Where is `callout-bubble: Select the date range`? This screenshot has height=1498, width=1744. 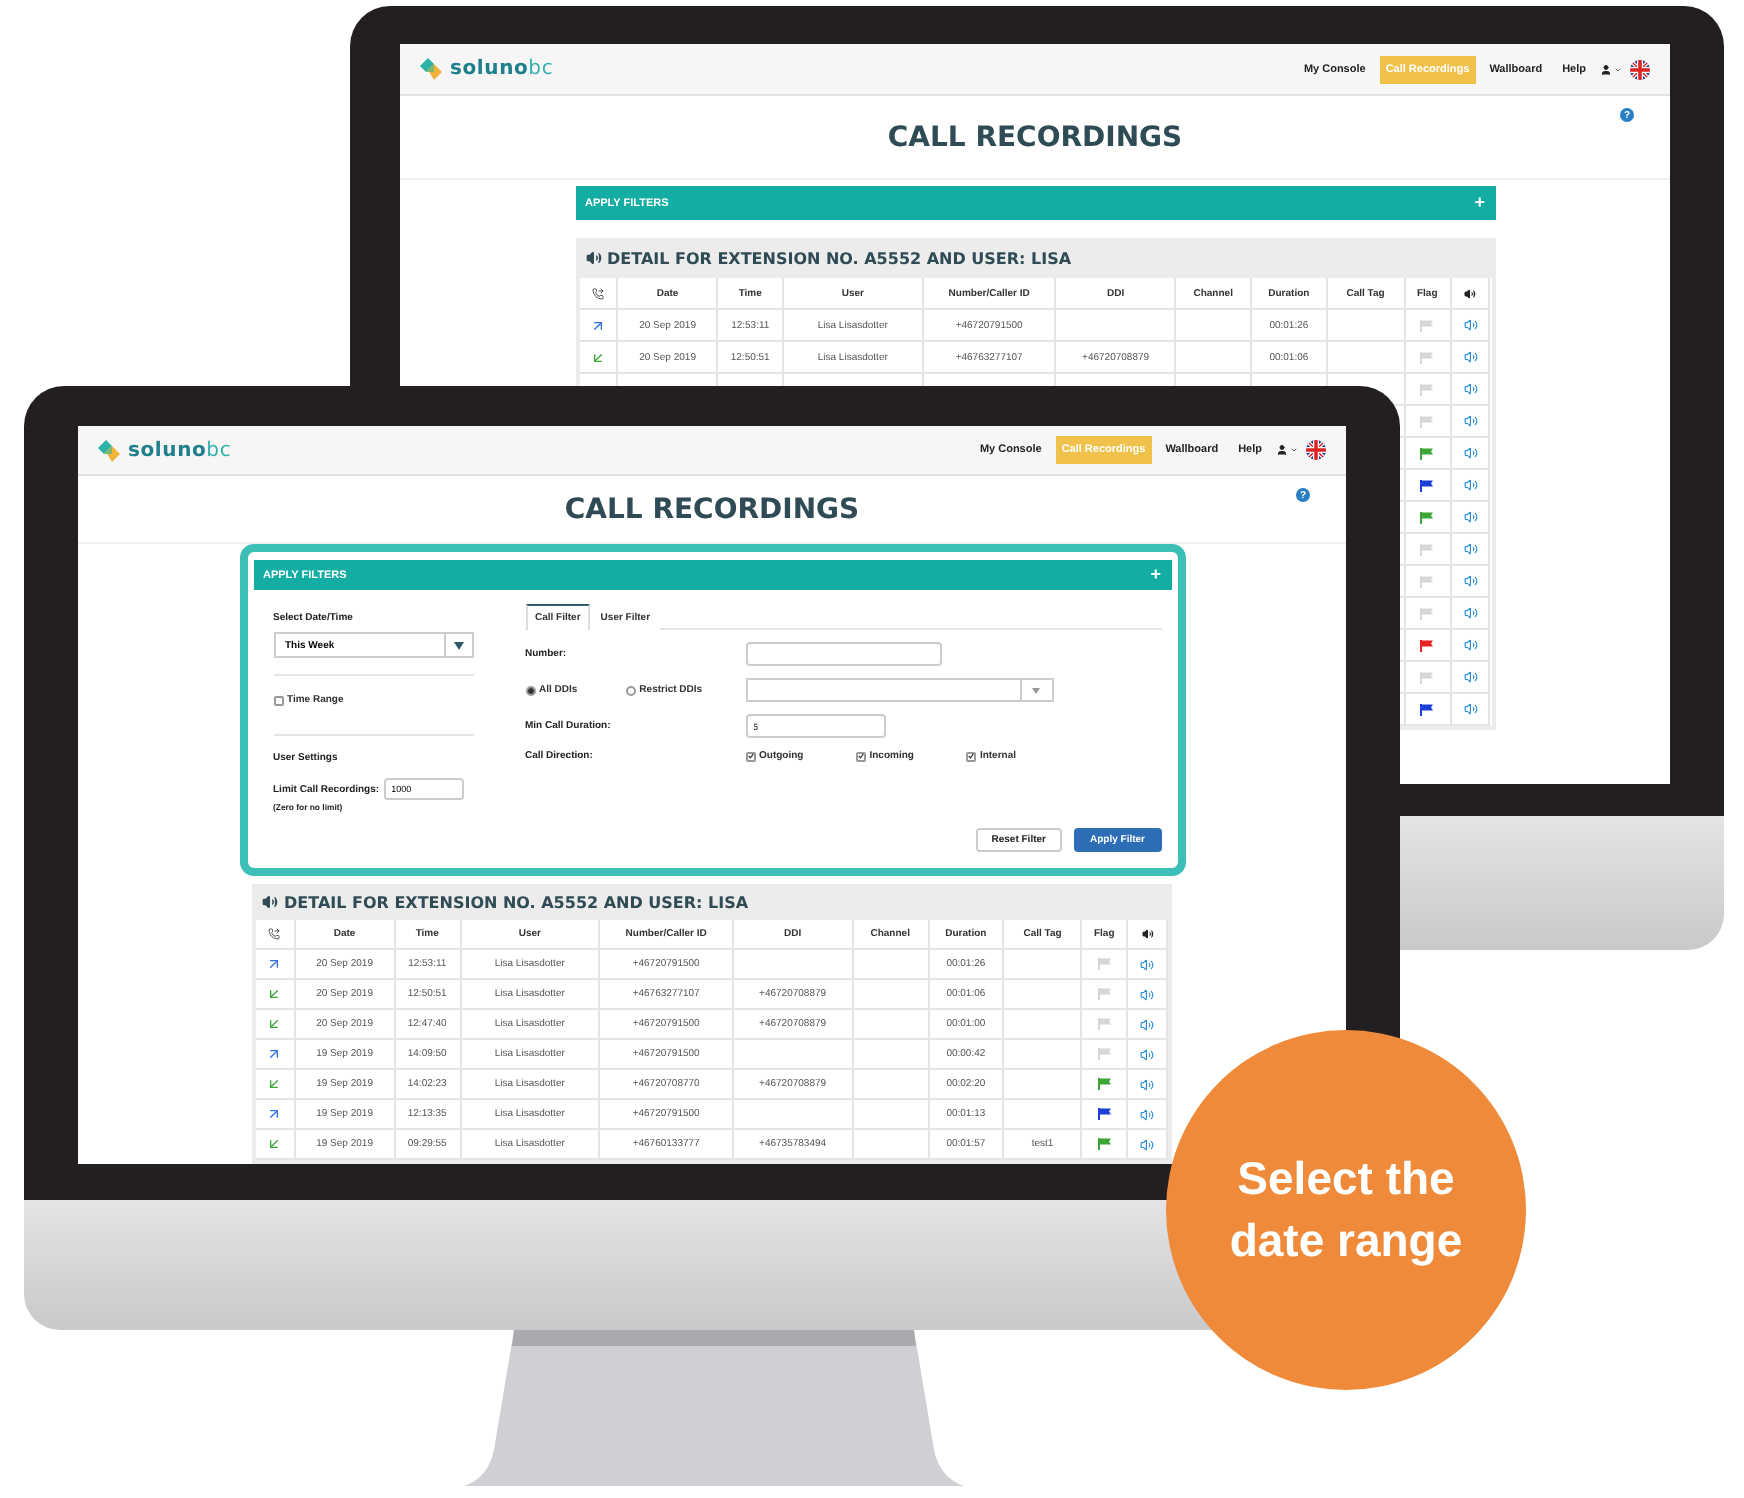 callout-bubble: Select the date range is located at coordinates (1346, 1210).